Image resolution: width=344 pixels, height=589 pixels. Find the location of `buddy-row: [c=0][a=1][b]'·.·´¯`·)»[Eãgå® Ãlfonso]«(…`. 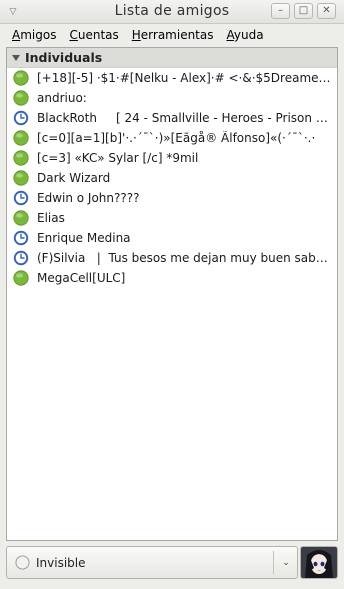

buddy-row: [c=0][a=1][b]'·.·´¯`·)»[Eãgå® Ãlfonso]«(… is located at coordinates (172, 138).